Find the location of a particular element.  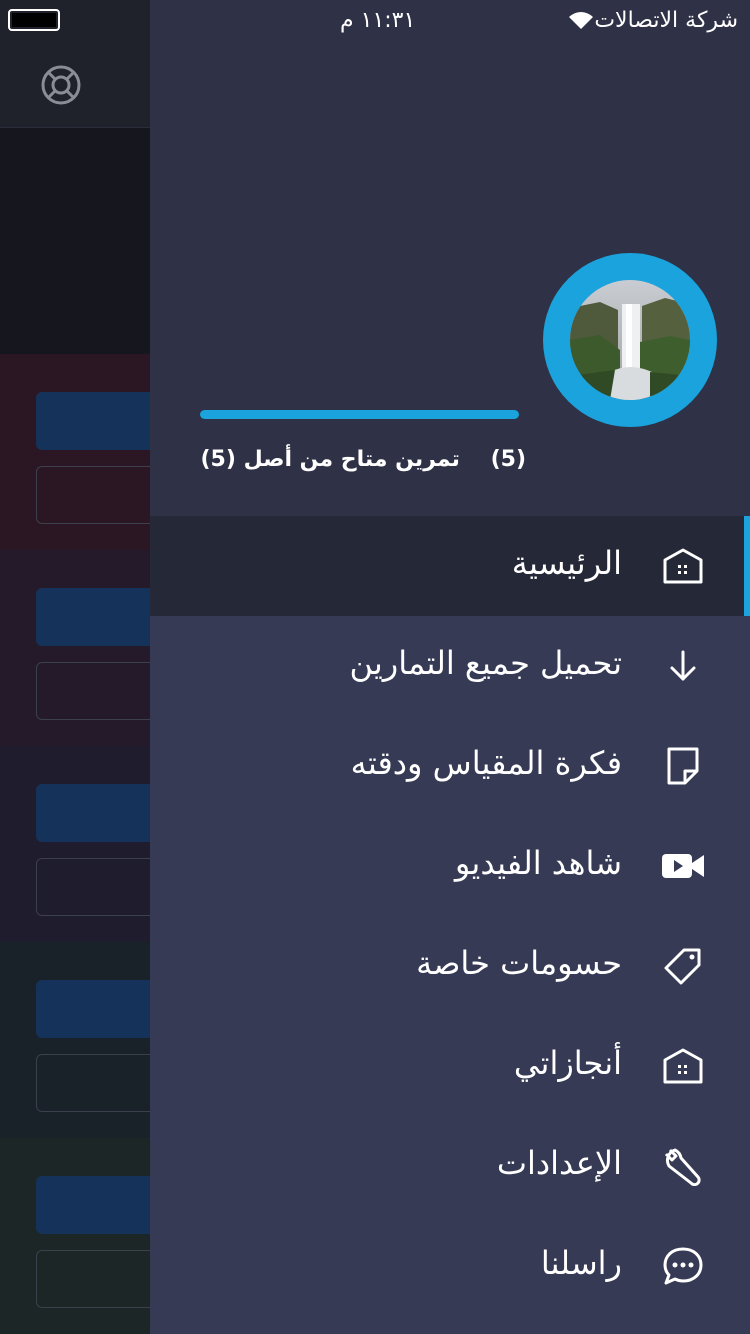

wifi-icon is located at coordinates (581, 20).